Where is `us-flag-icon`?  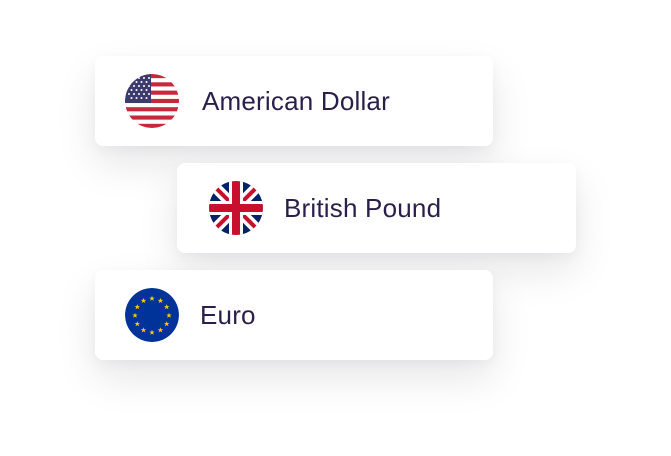
us-flag-icon is located at coordinates (152, 101).